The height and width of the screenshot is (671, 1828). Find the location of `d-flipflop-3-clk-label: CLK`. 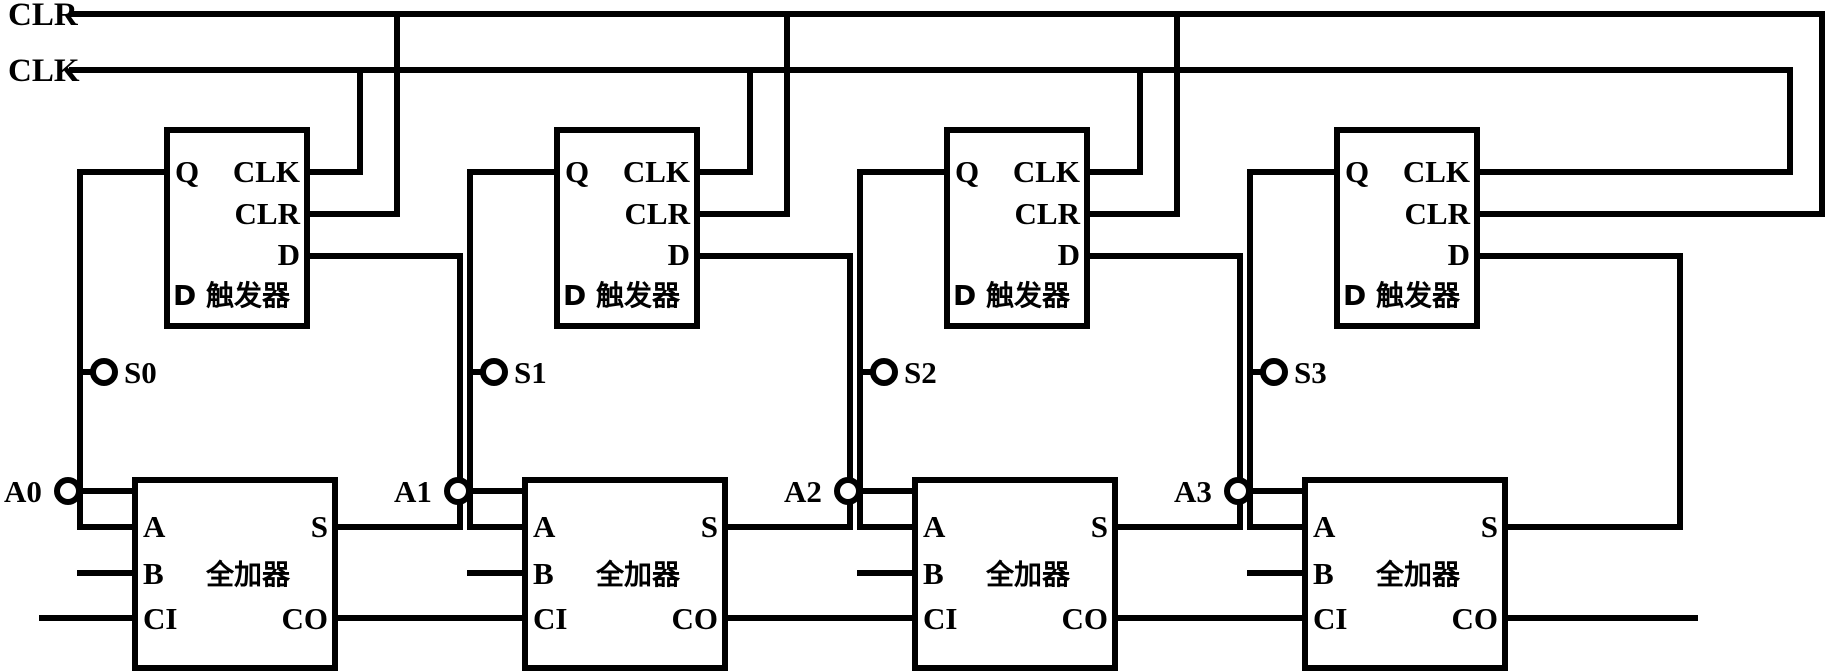

d-flipflop-3-clk-label: CLK is located at coordinates (1436, 171).